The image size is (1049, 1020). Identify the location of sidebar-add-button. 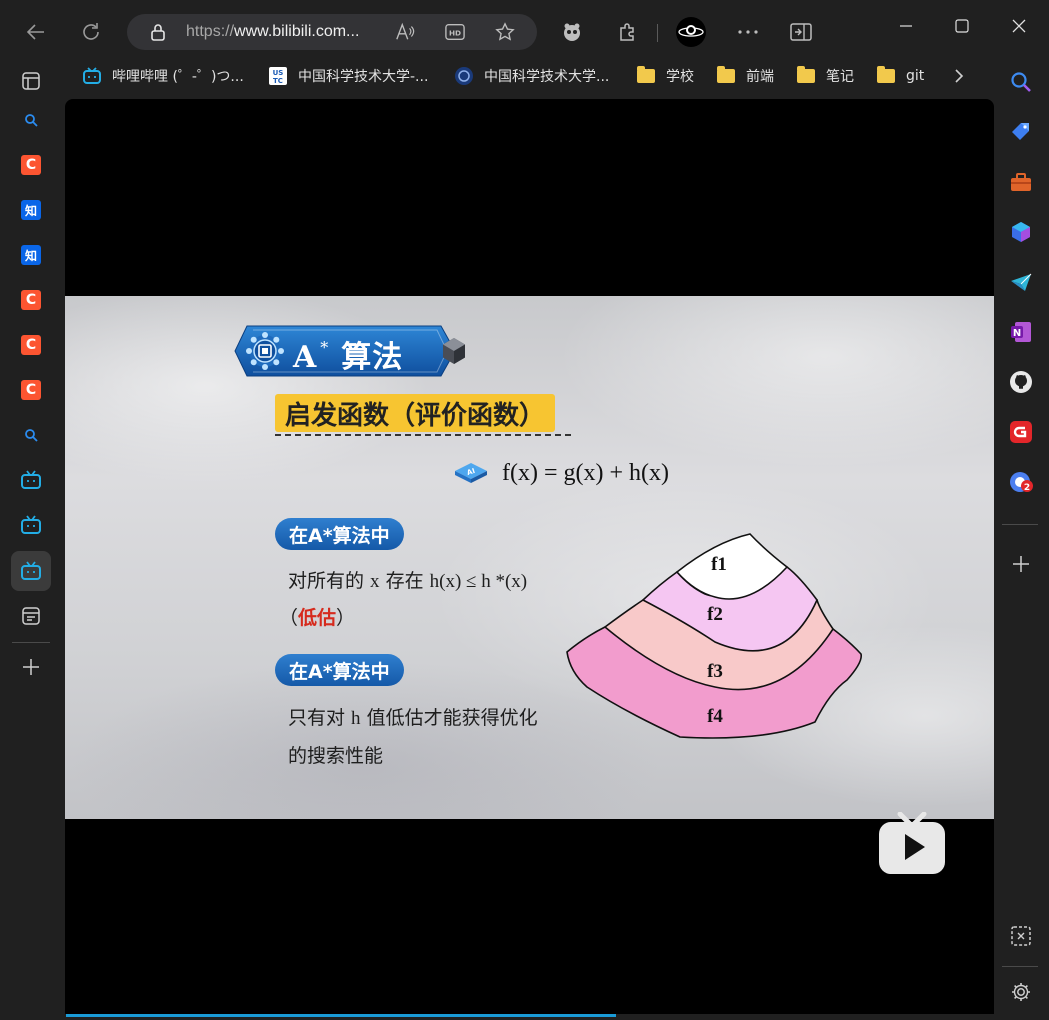
(1021, 564).